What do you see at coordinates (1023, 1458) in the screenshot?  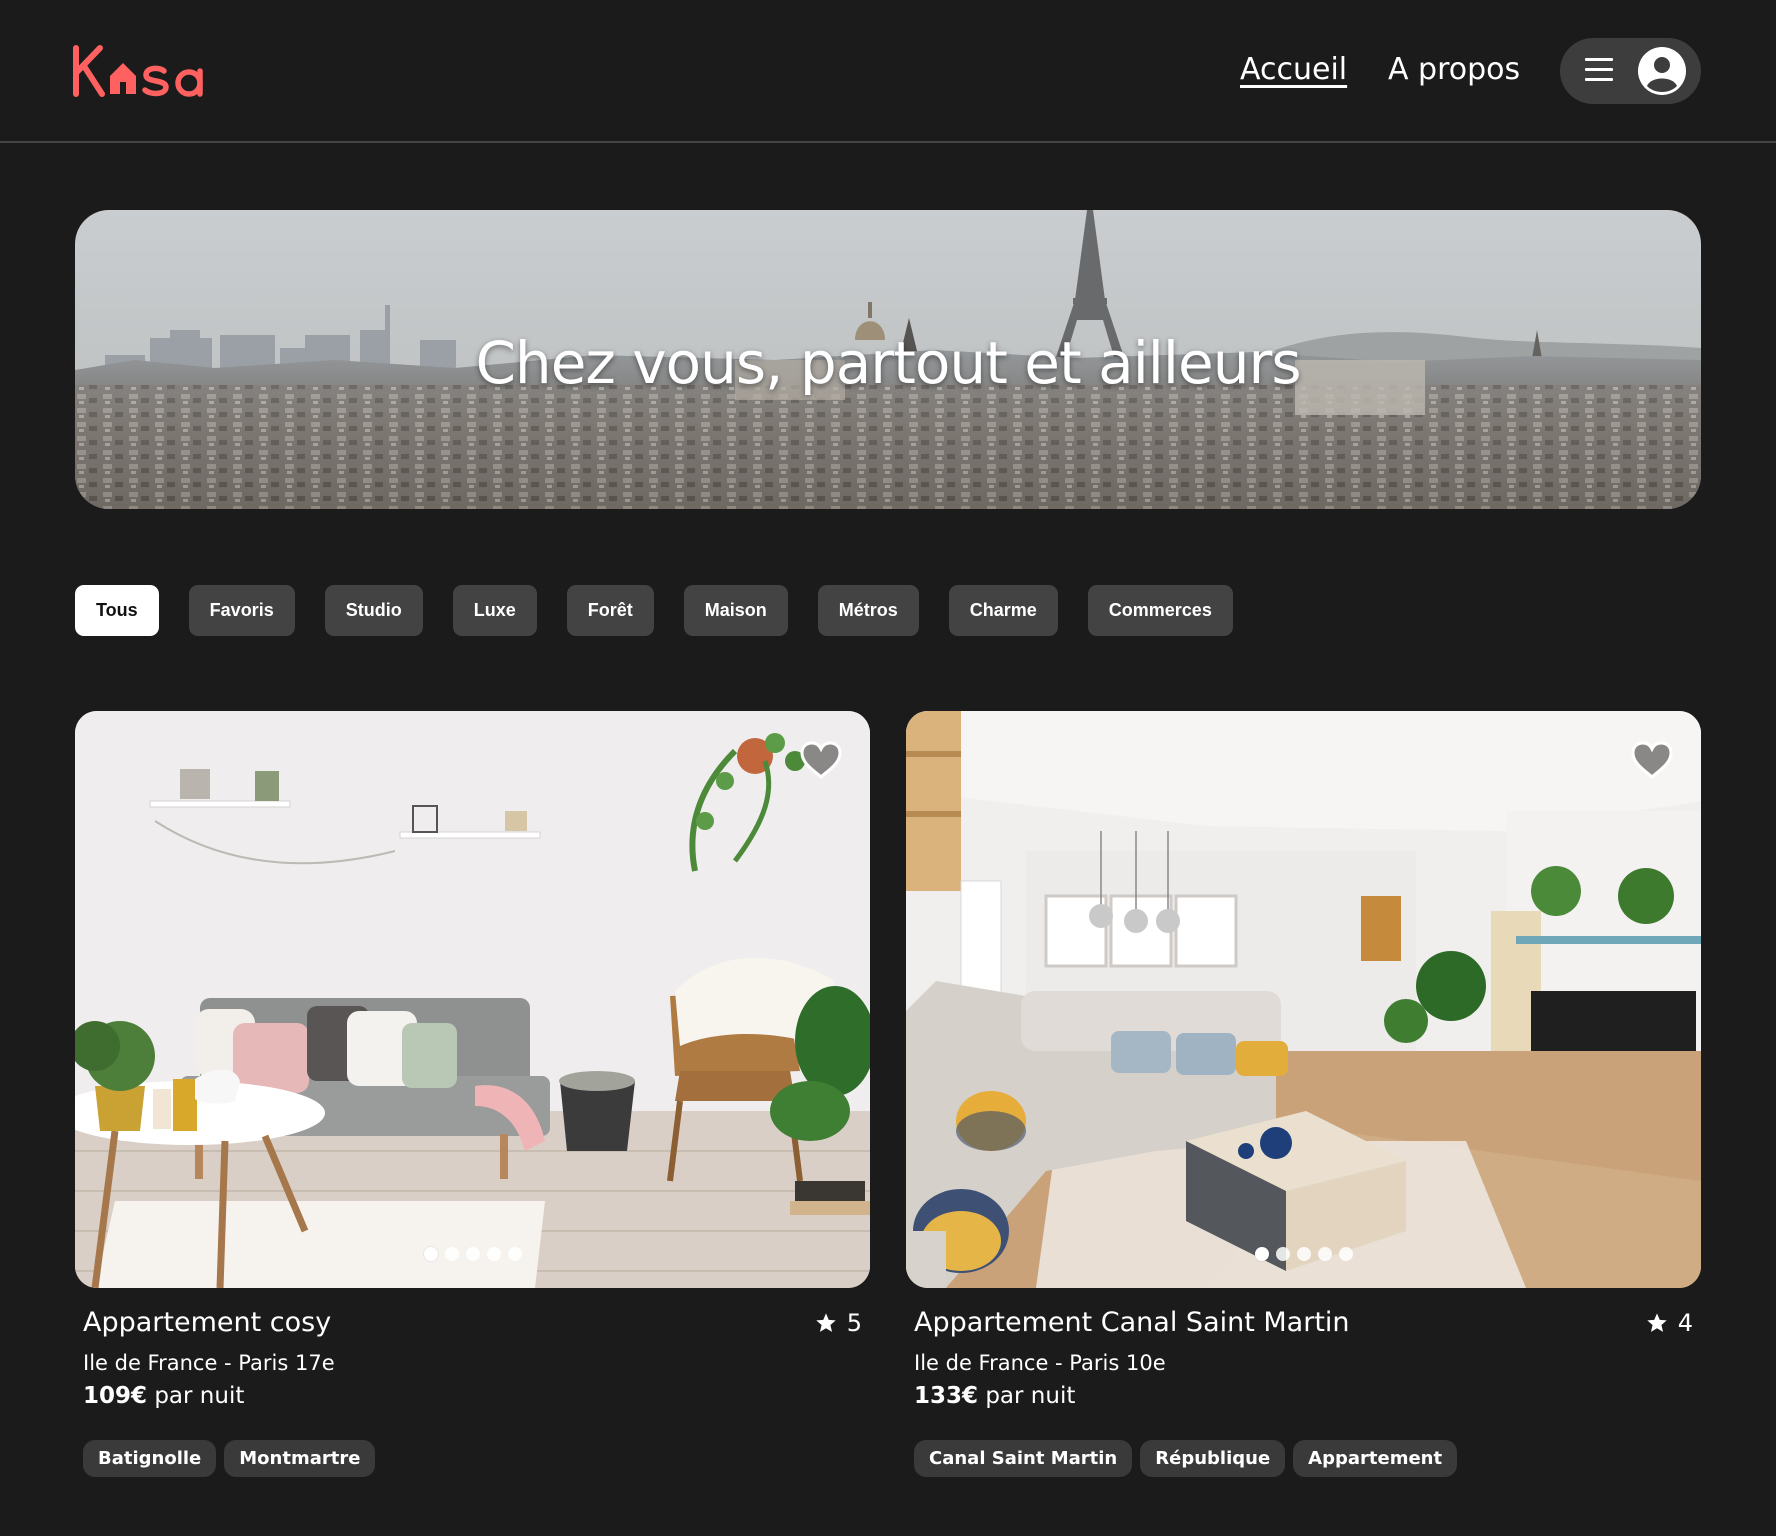 I see `listing-tag: Canal Saint Martin` at bounding box center [1023, 1458].